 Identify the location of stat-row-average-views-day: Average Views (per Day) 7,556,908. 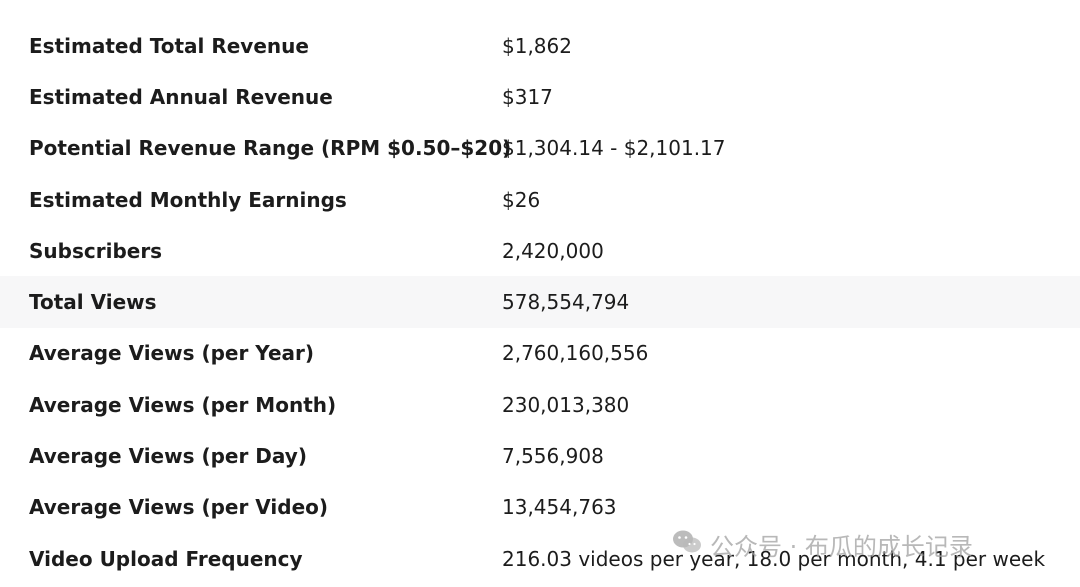
(540, 455).